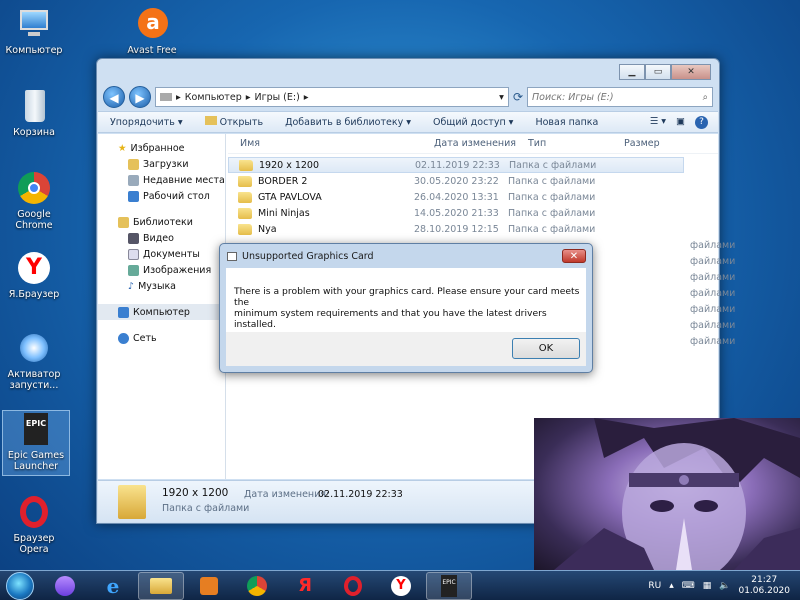 Image resolution: width=800 pixels, height=600 pixels. Describe the element at coordinates (642, 143) in the screenshot. I see `column-size: Размер` at that location.